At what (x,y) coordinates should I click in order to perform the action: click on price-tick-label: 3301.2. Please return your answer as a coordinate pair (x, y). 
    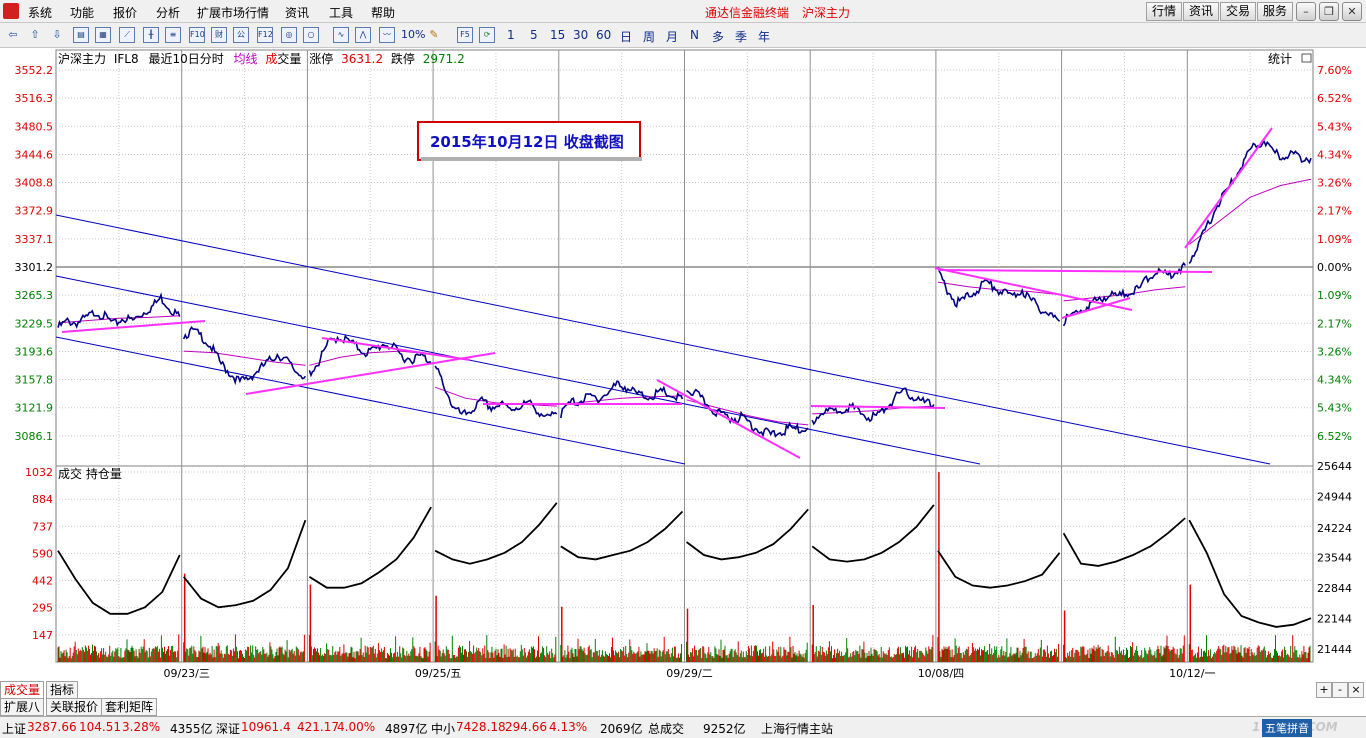
    Looking at the image, I should click on (34, 267).